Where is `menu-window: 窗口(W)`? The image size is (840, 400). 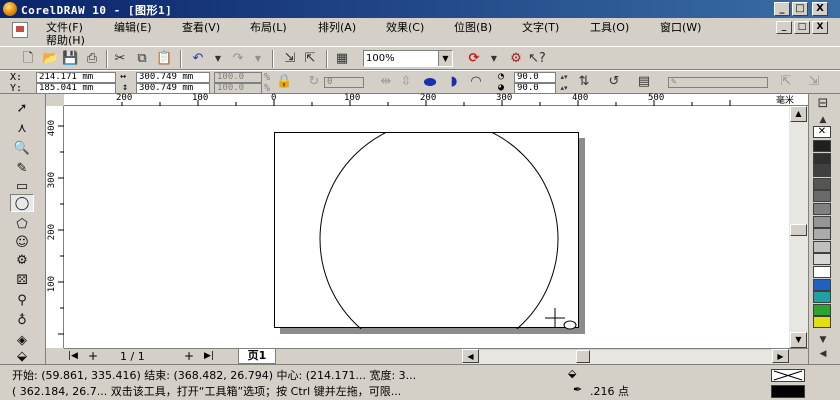 menu-window: 窗口(W) is located at coordinates (680, 27).